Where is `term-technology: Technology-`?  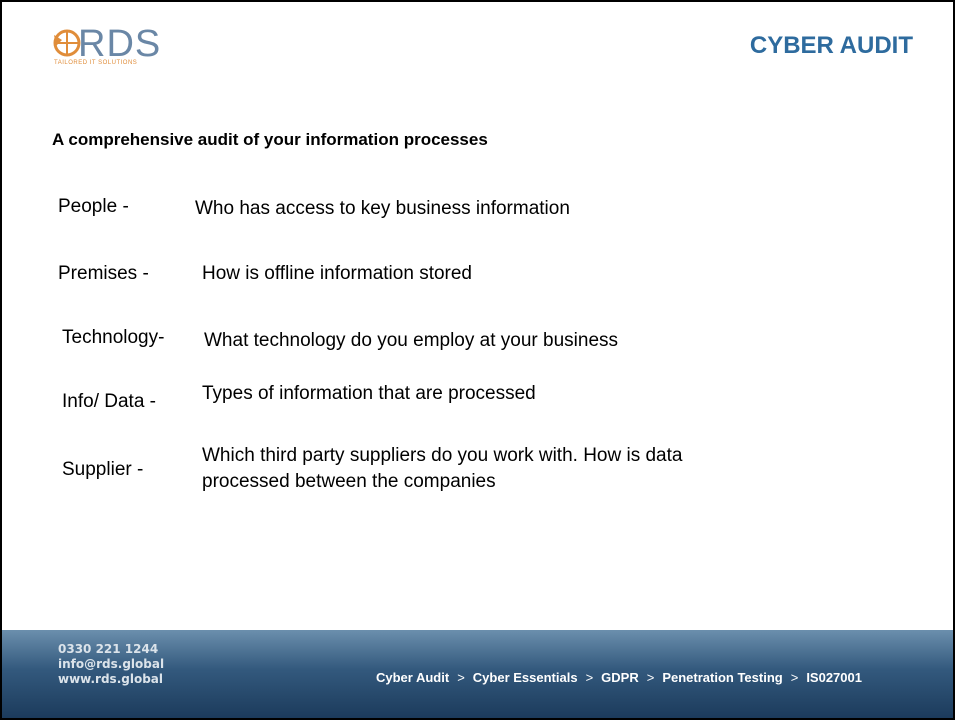 term-technology: Technology- is located at coordinates (113, 337).